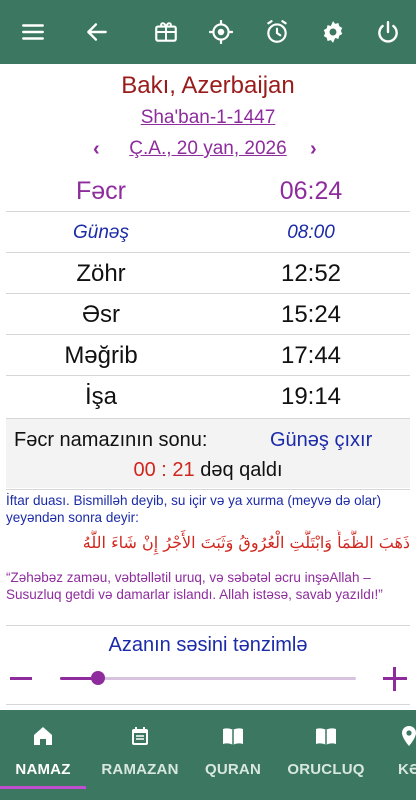 This screenshot has height=800, width=416. I want to click on volume-decrease-button, so click(21, 679).